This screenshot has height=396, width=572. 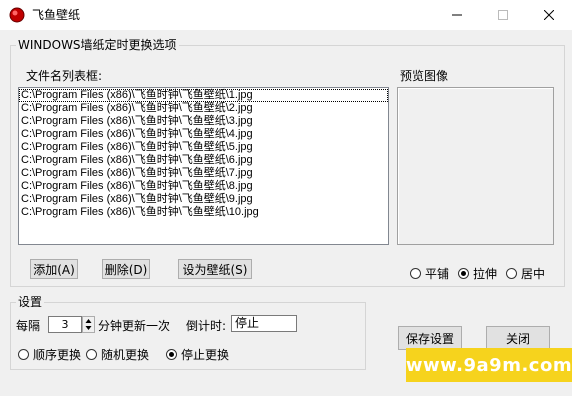 What do you see at coordinates (125, 355) in the screenshot?
I see `radio-label: 随机更换` at bounding box center [125, 355].